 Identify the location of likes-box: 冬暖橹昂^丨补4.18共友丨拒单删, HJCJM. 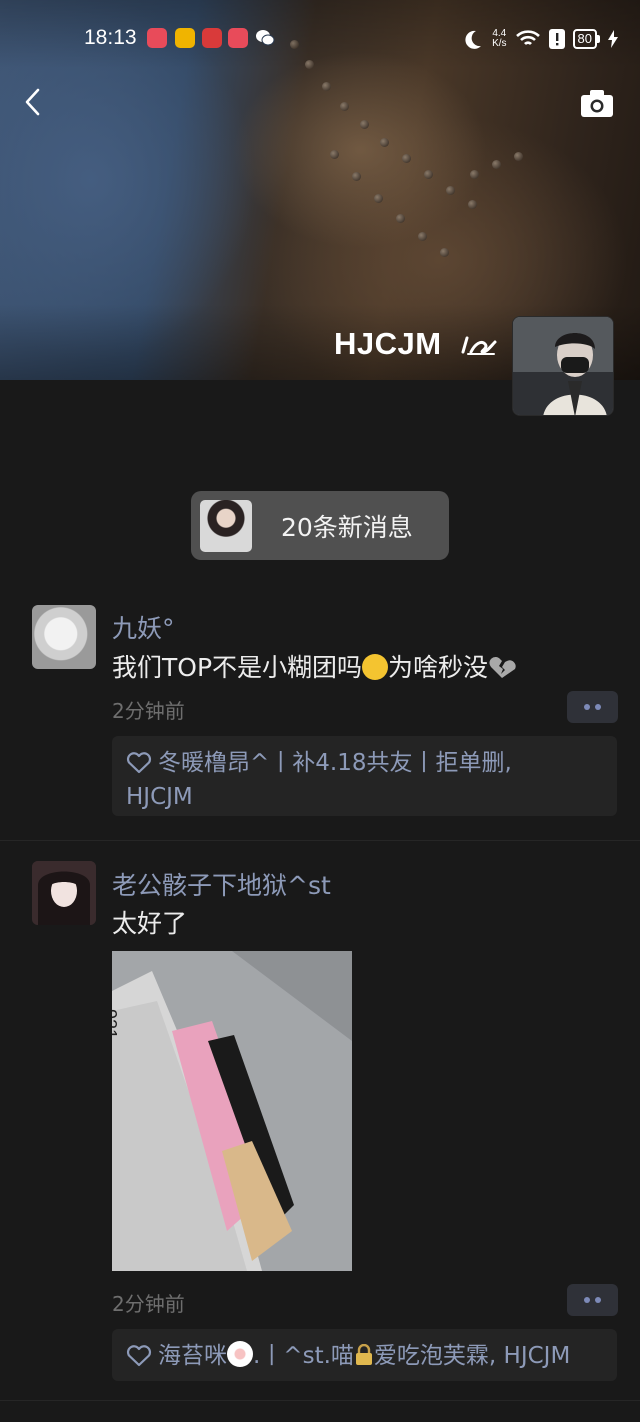
(364, 776).